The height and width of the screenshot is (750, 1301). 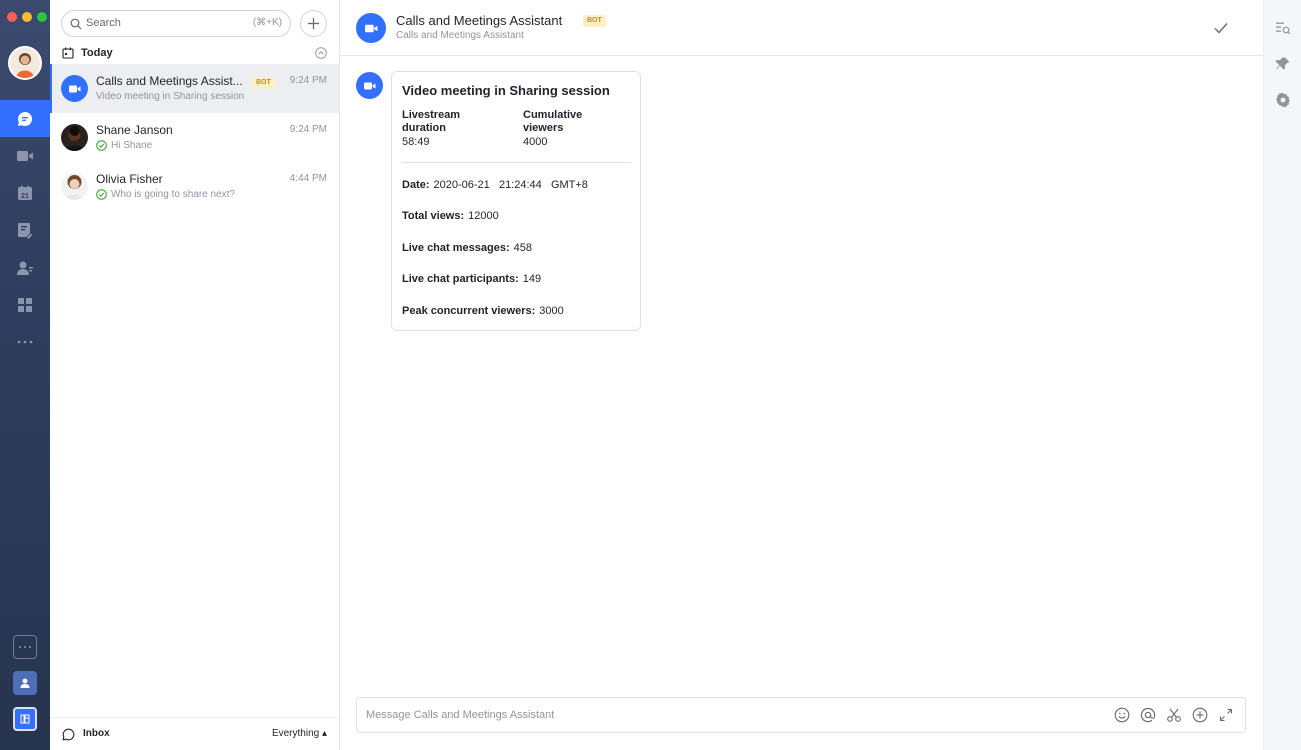 I want to click on conversation-preview: Video meeting in Sharing session, so click(x=170, y=96).